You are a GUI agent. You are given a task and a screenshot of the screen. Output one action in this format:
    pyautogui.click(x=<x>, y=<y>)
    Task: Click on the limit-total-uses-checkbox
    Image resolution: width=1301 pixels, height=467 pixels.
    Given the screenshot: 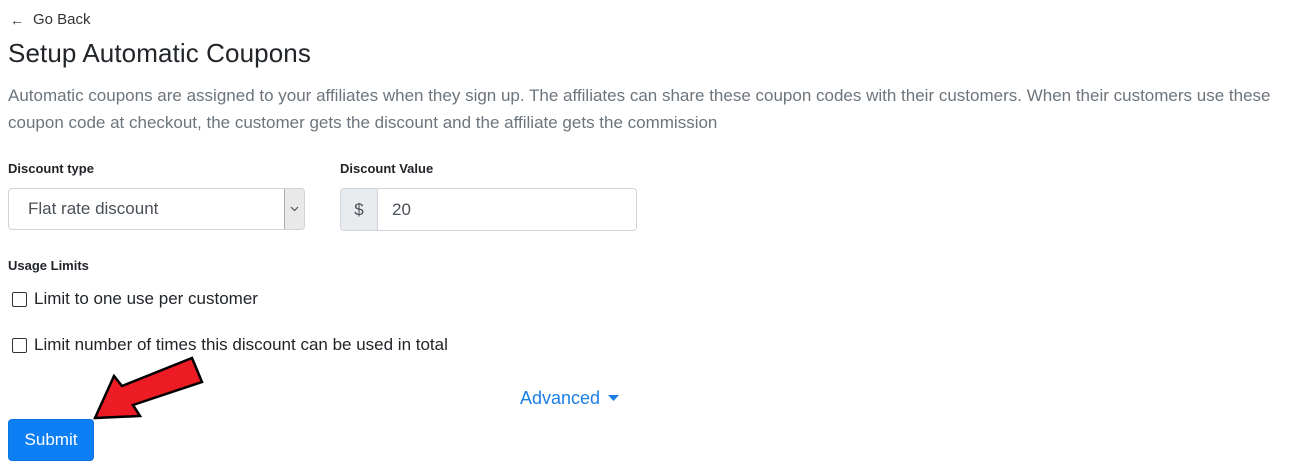 What is the action you would take?
    pyautogui.click(x=19, y=345)
    